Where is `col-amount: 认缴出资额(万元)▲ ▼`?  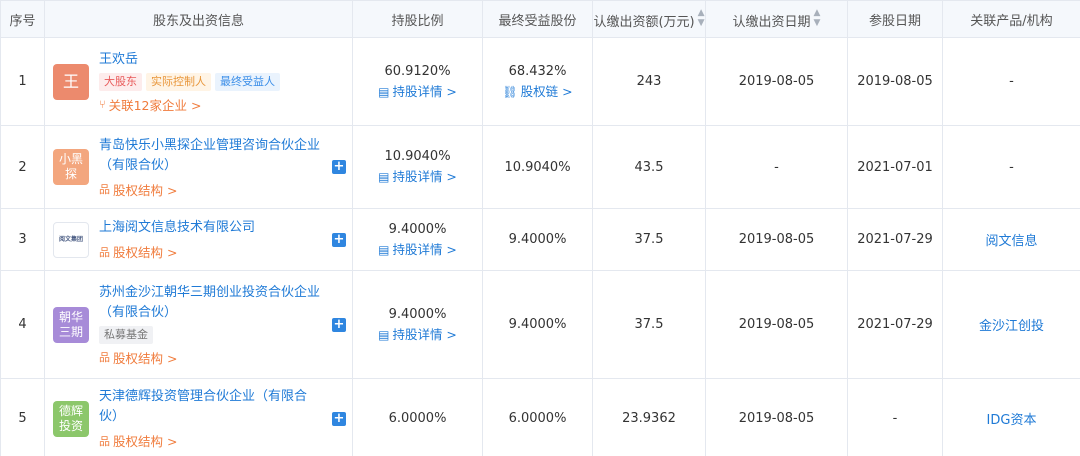
col-amount: 认缴出资额(万元)▲ ▼ is located at coordinates (649, 19).